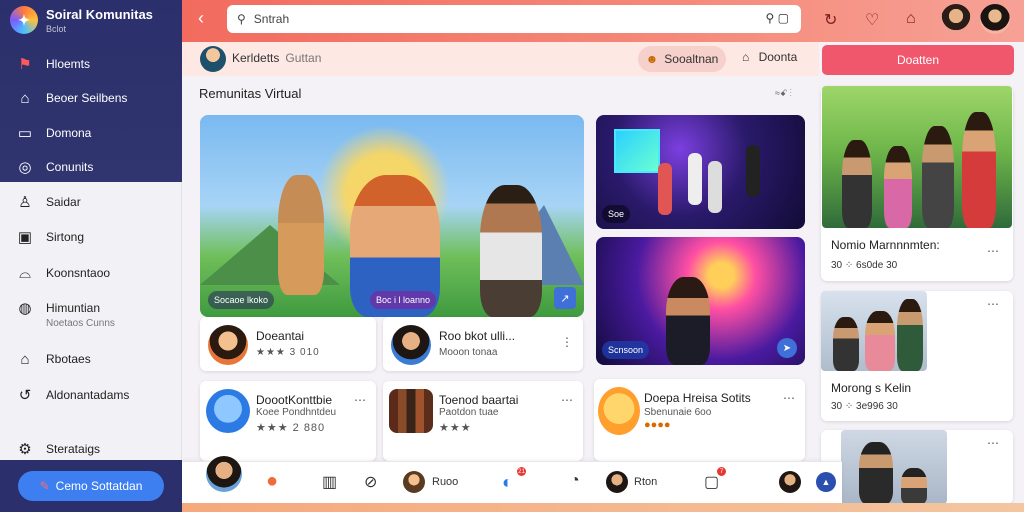 The image size is (1024, 512). Describe the element at coordinates (256, 58) in the screenshot. I see `profile-name: Kerldetts` at that location.